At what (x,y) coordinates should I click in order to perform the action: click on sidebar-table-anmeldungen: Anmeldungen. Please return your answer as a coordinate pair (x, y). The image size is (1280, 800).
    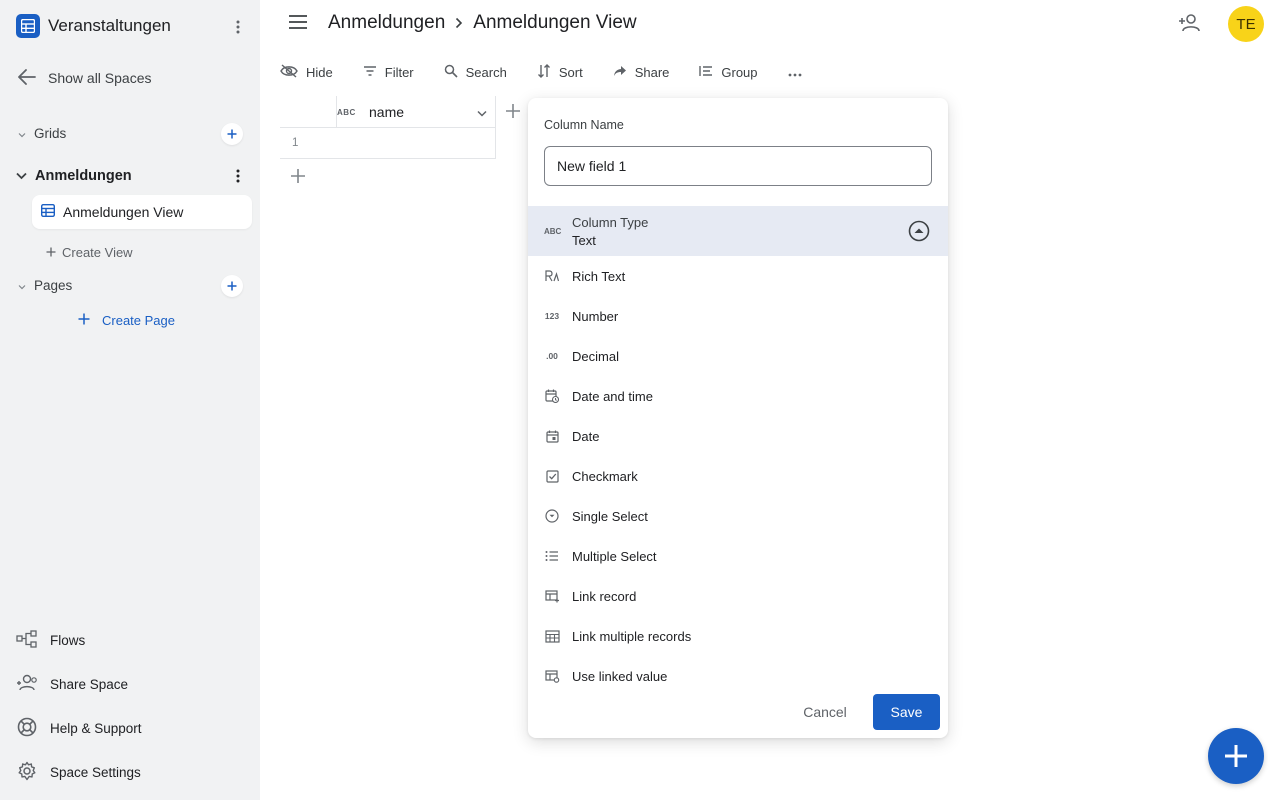
    Looking at the image, I should click on (74, 176).